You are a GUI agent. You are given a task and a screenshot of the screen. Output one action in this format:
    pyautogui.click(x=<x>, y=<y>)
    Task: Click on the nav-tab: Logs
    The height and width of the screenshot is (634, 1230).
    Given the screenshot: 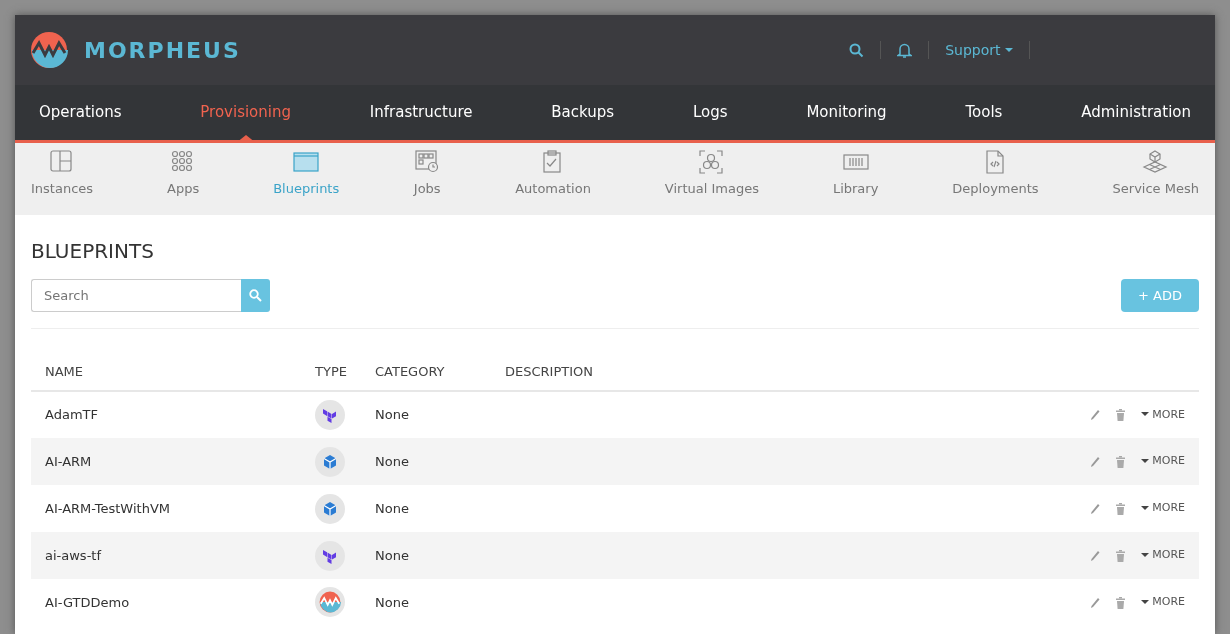 What is the action you would take?
    pyautogui.click(x=710, y=112)
    